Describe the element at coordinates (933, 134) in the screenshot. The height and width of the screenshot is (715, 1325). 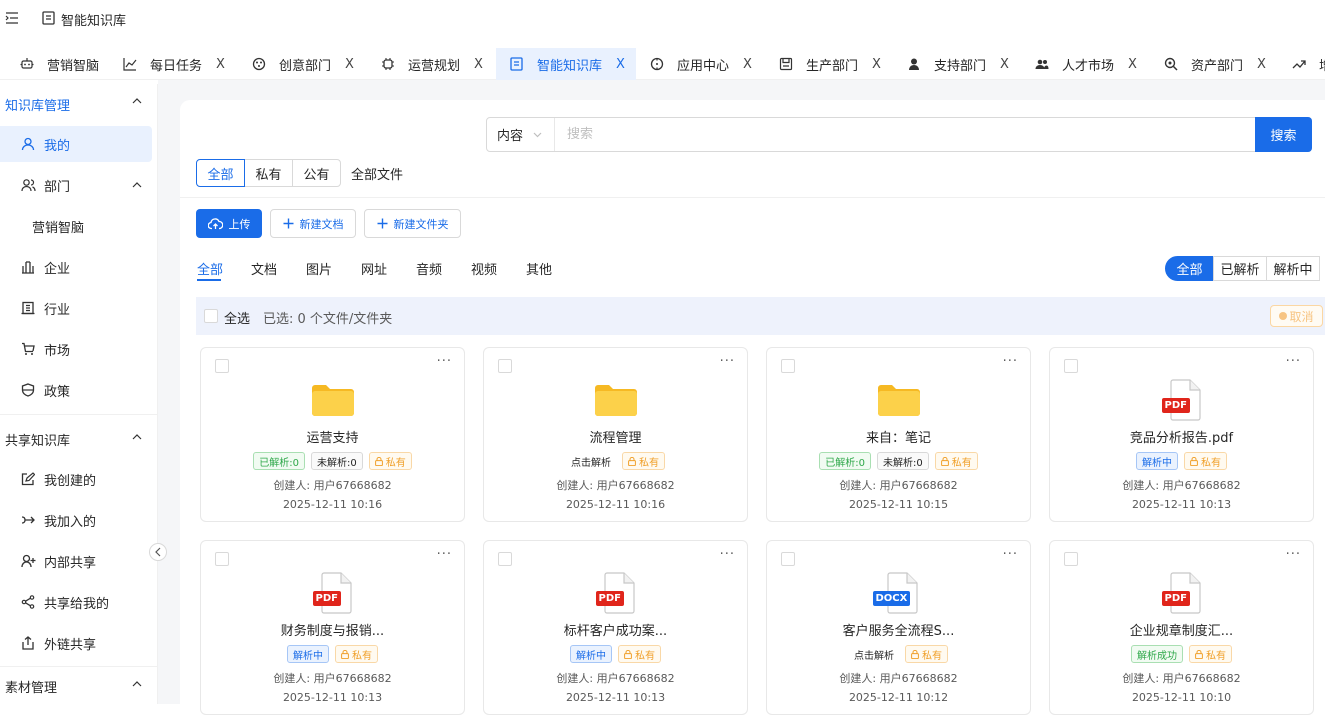
I see `search-input` at that location.